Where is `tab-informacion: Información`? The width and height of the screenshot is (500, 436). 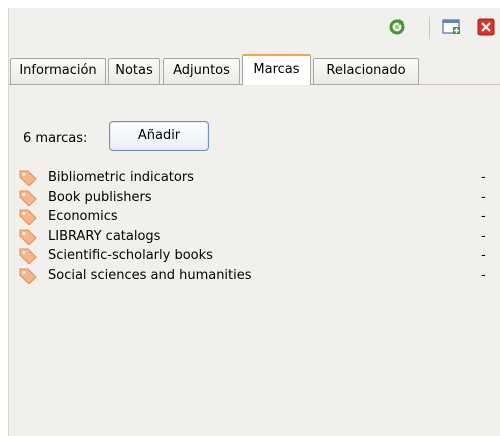
tab-informacion: Información is located at coordinates (58, 71).